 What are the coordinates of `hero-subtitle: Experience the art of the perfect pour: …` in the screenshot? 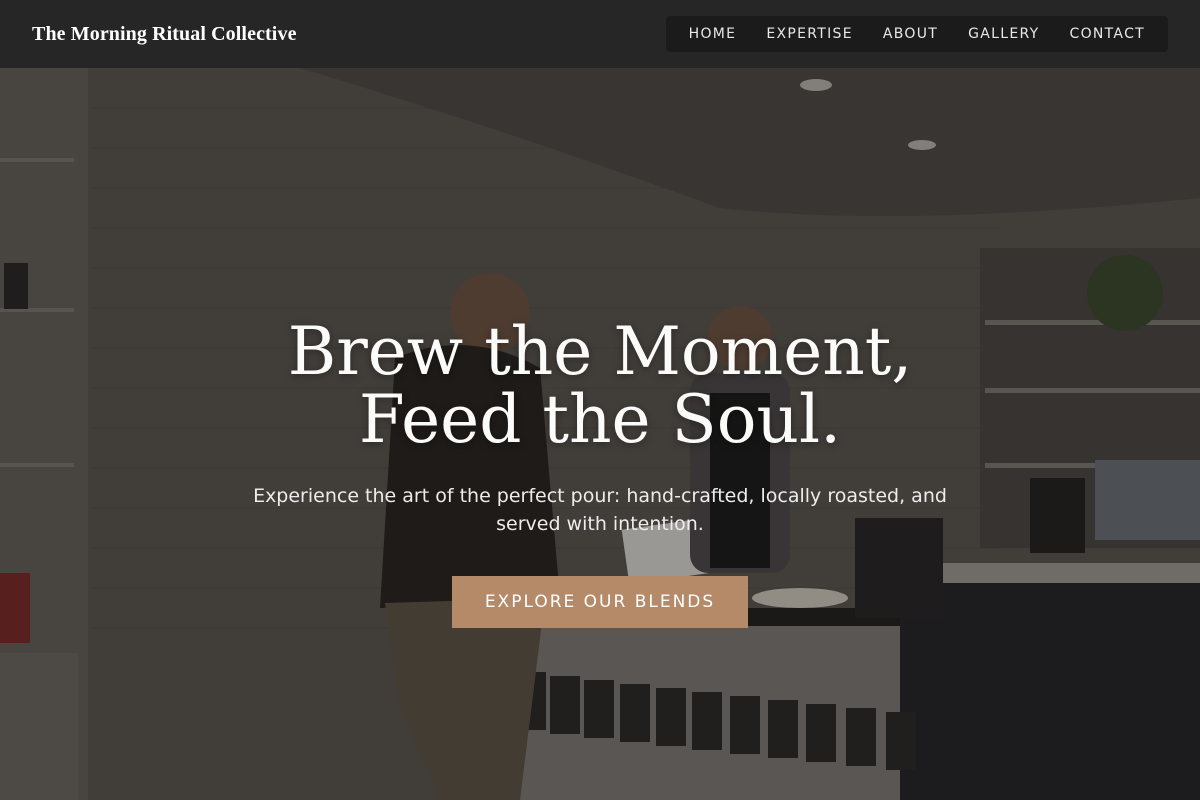 It's located at (600, 510).